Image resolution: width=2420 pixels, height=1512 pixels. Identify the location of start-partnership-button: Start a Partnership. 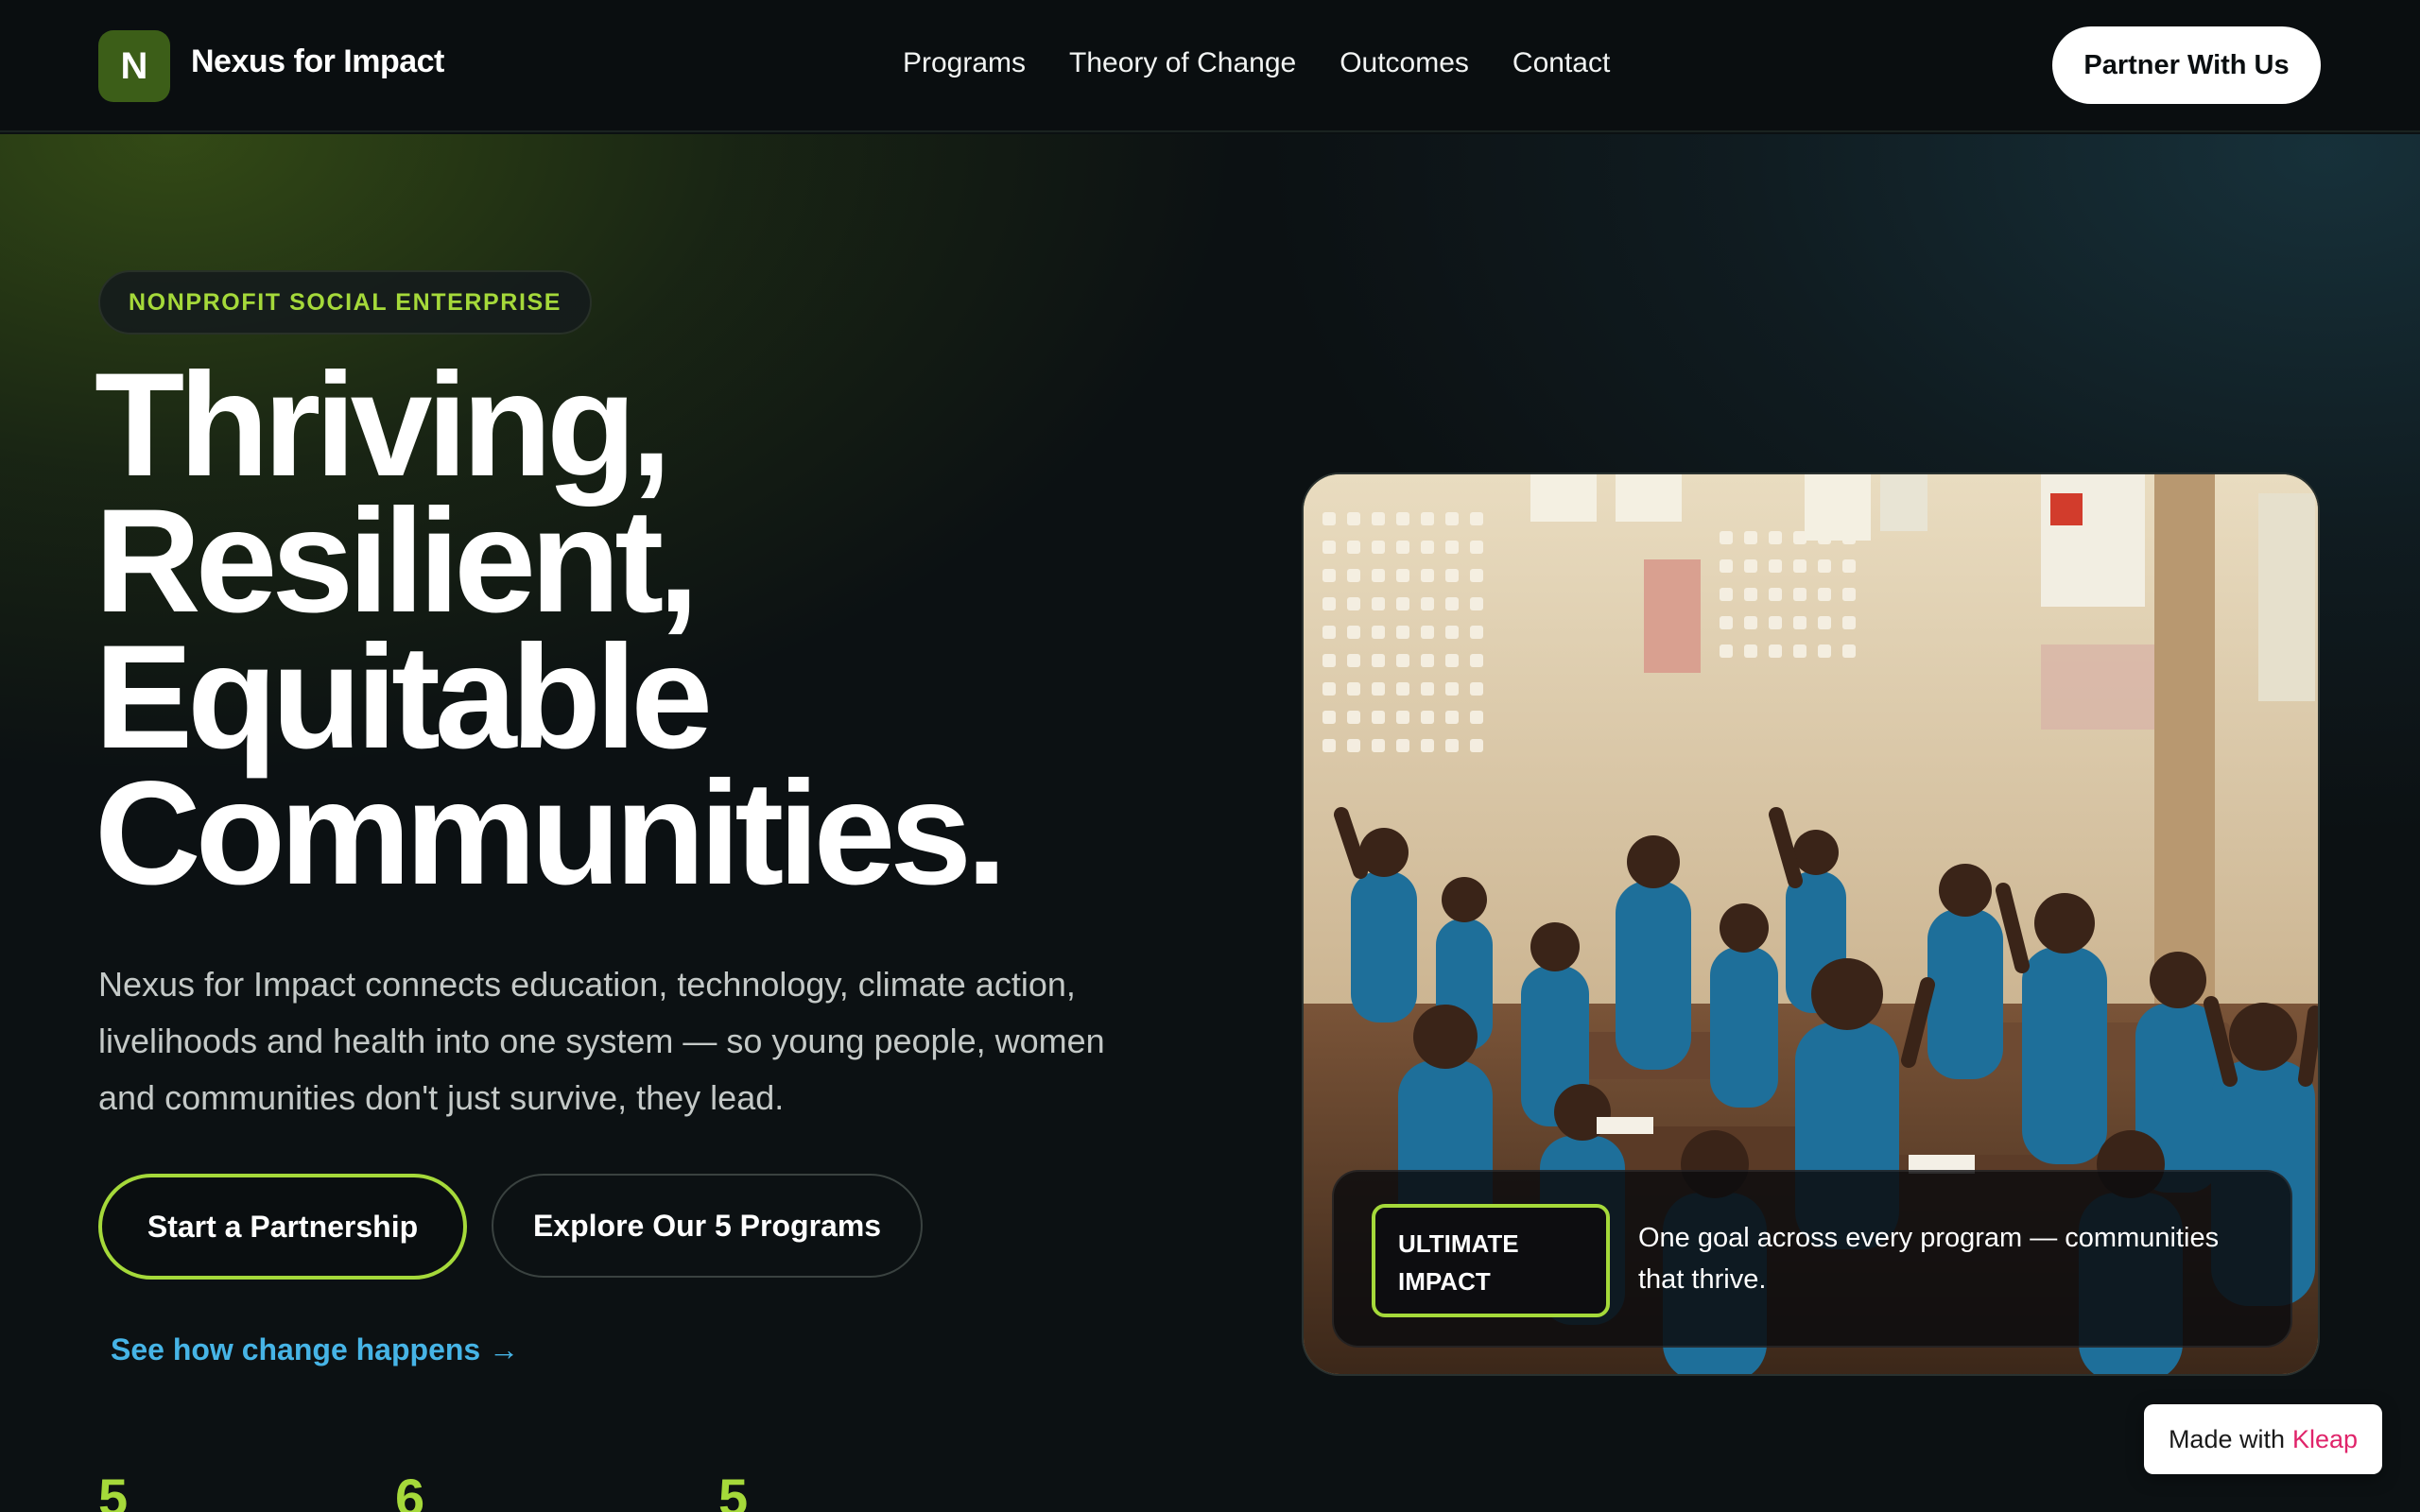
(282, 1227).